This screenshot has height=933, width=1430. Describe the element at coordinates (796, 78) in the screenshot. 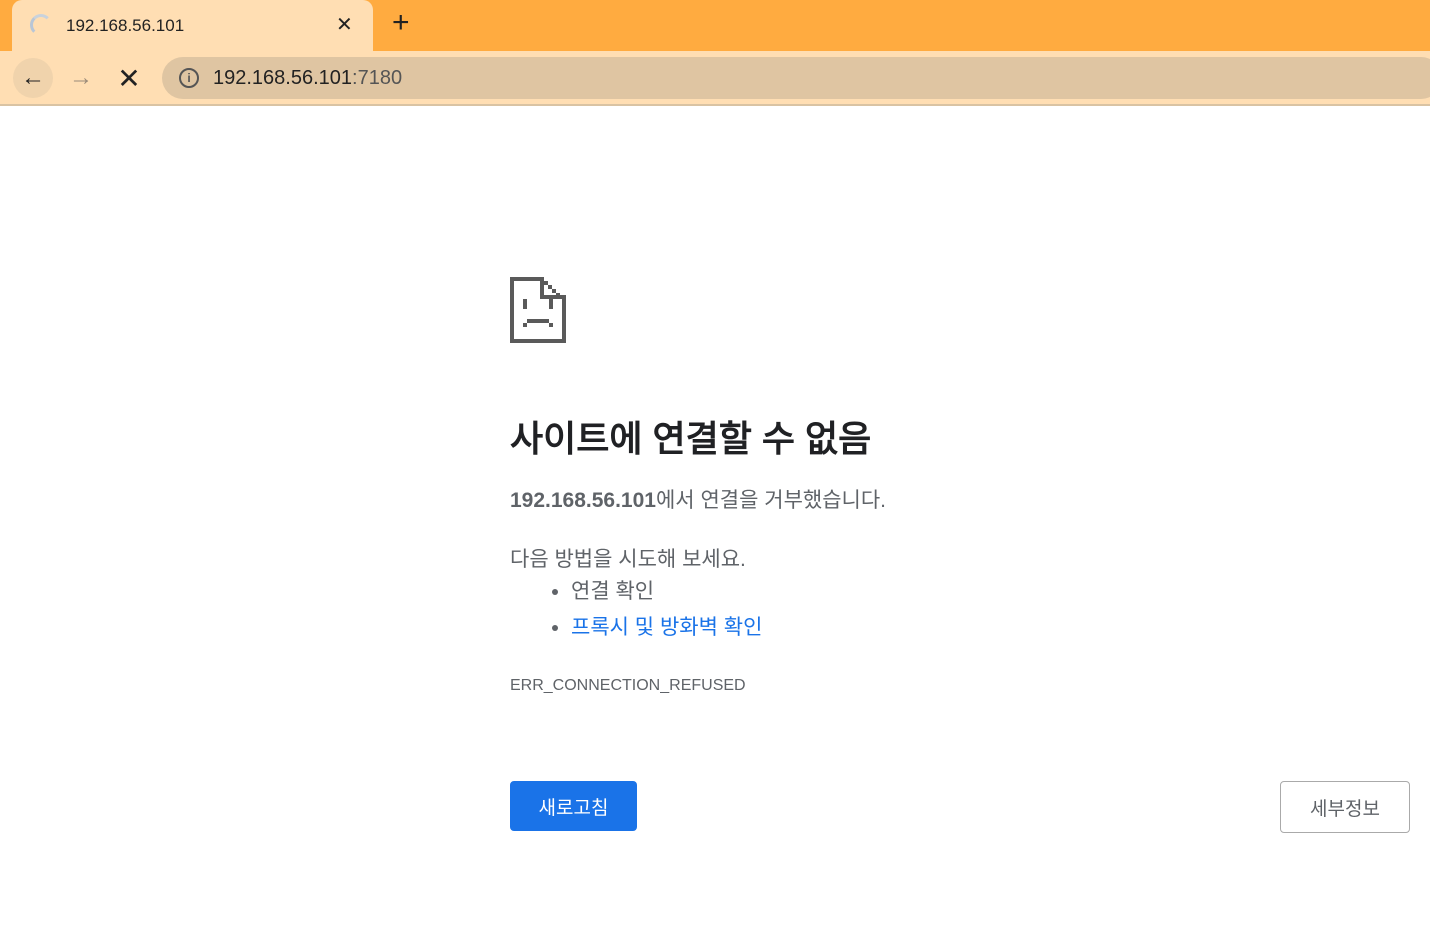

I see `address-bar: i 192.168.56.101:7180` at that location.